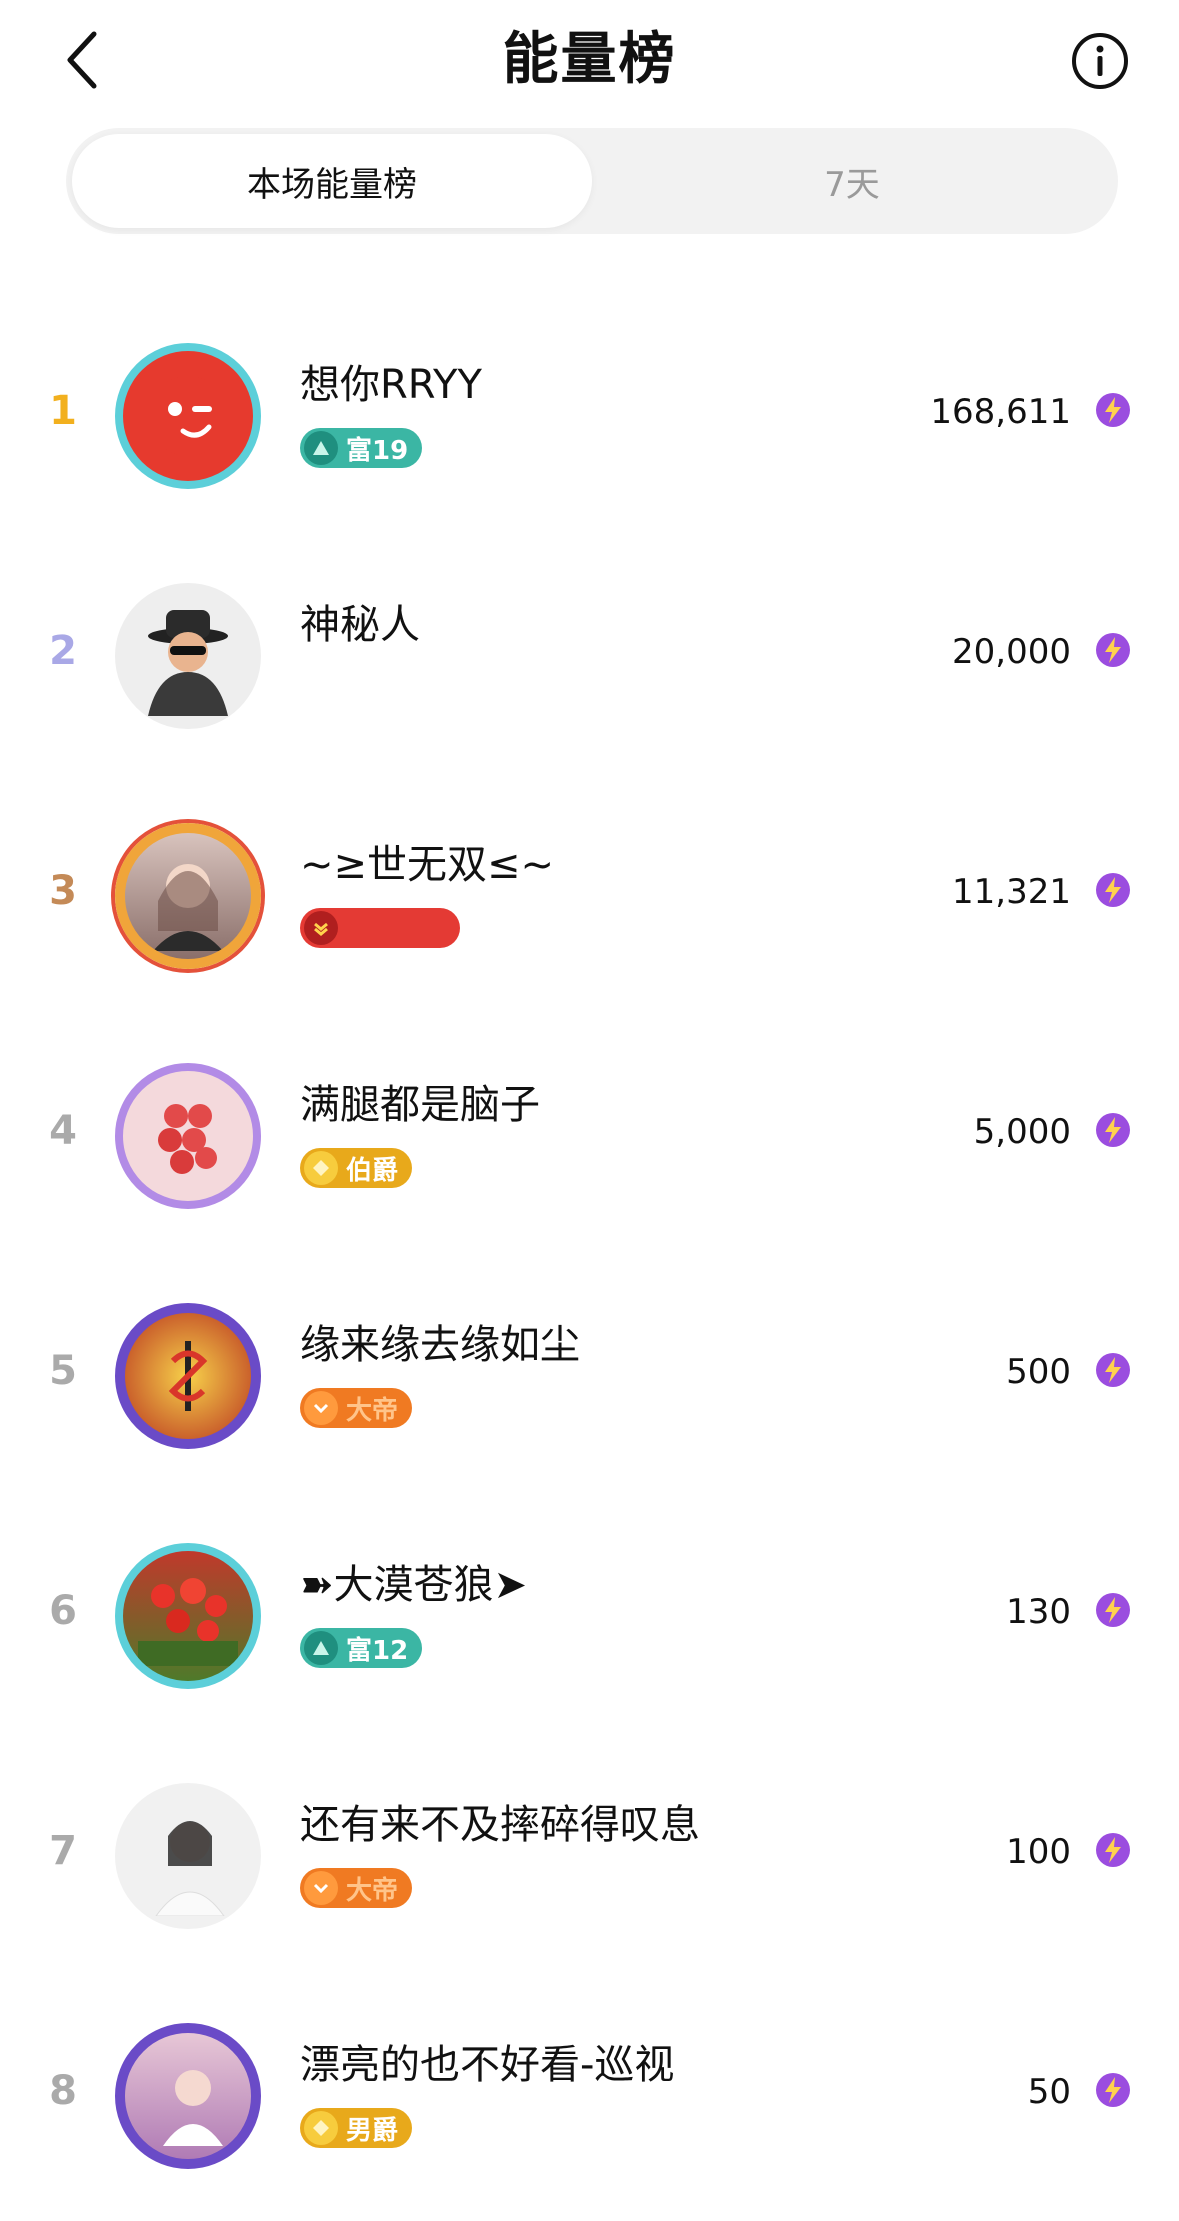 Image resolution: width=1179 pixels, height=2221 pixels. What do you see at coordinates (589, 1620) in the screenshot?
I see `list-item: 6 ➽大漠苍狼➤ 富12 130` at bounding box center [589, 1620].